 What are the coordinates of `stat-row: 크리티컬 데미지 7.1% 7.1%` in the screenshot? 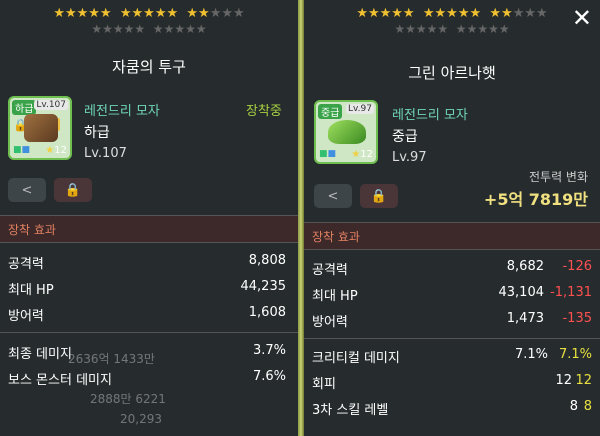 It's located at (452, 356).